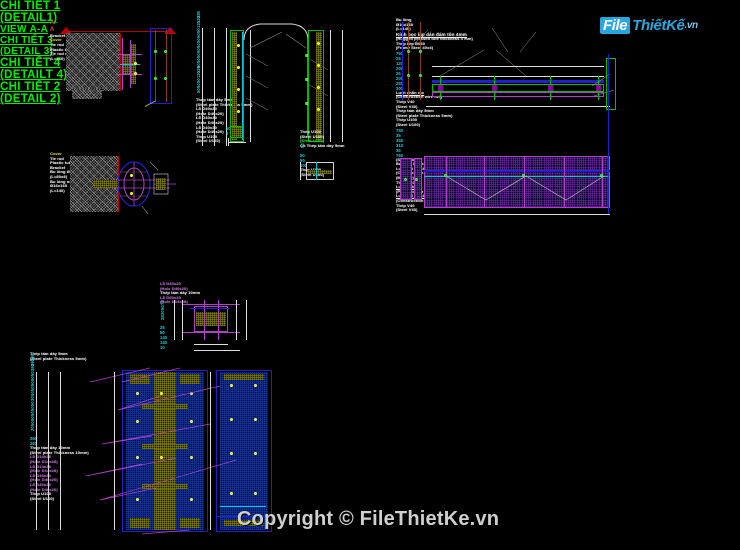  What do you see at coordinates (615, 25) in the screenshot?
I see `logo-file-badge: File` at bounding box center [615, 25].